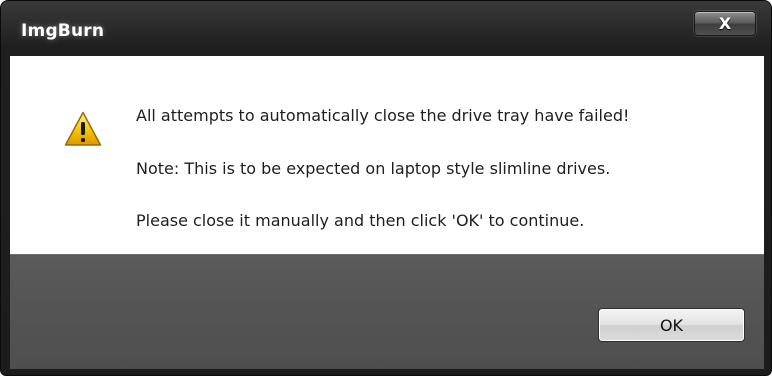 This screenshot has height=376, width=772. What do you see at coordinates (83, 128) in the screenshot?
I see `warning-icon` at bounding box center [83, 128].